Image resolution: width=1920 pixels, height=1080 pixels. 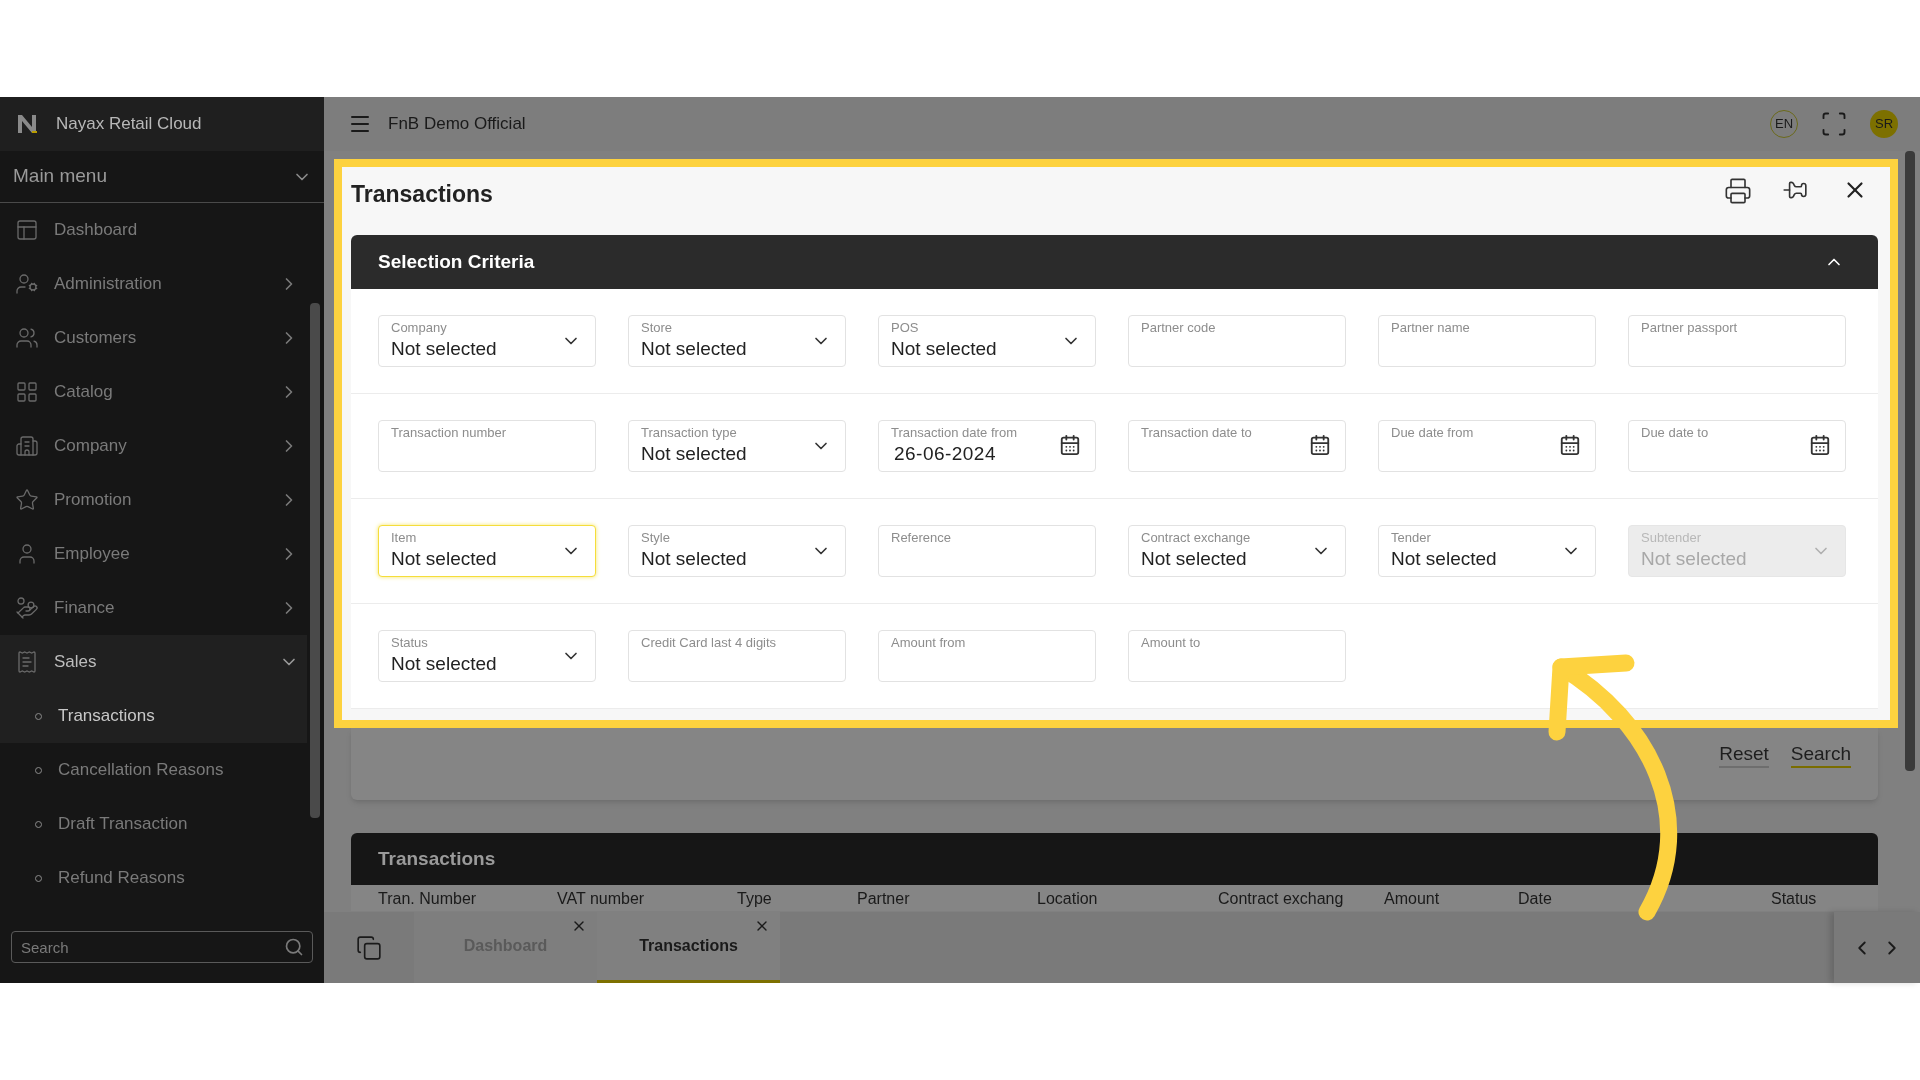 What do you see at coordinates (688, 947) in the screenshot?
I see `tab: Transactions` at bounding box center [688, 947].